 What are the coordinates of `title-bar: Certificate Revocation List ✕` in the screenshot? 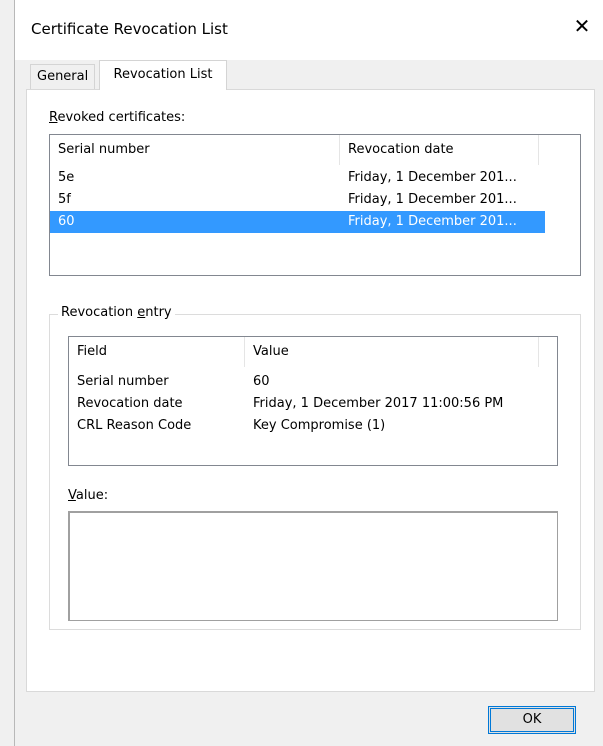 It's located at (309, 30).